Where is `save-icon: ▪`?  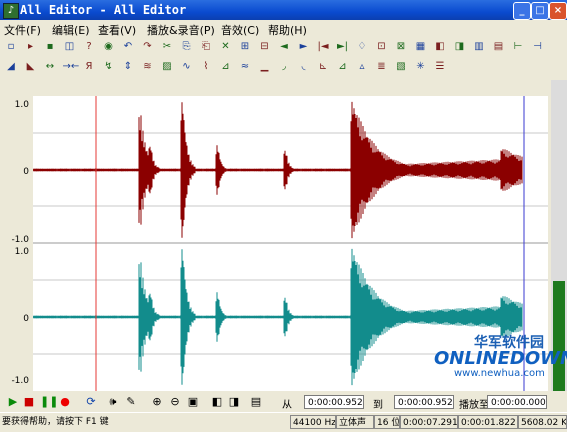 save-icon: ▪ is located at coordinates (50, 47).